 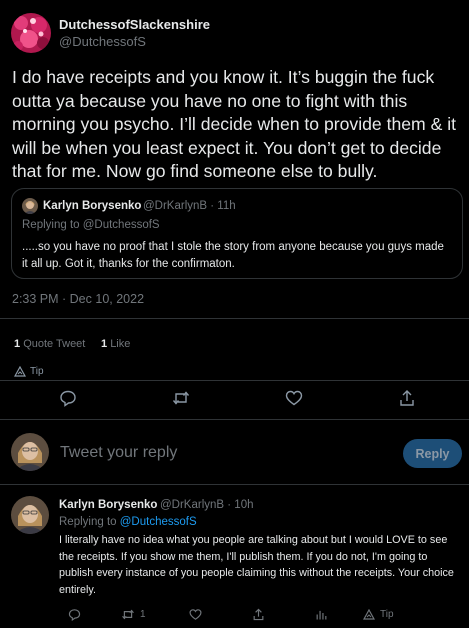 What do you see at coordinates (54, 344) in the screenshot?
I see `quote-tweets-label: Quote Tweet` at bounding box center [54, 344].